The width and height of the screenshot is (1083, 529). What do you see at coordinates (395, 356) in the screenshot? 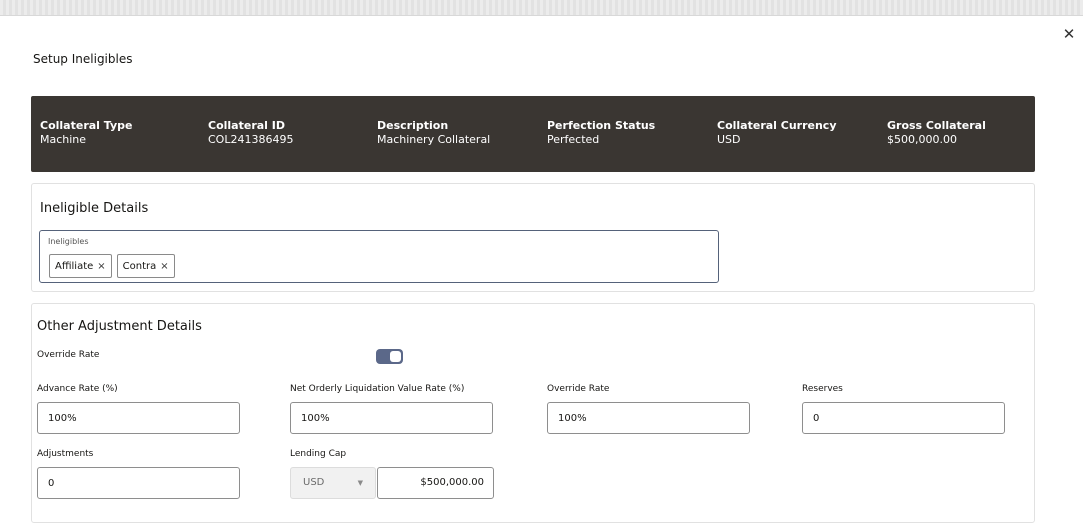
I see `toggle-knob` at bounding box center [395, 356].